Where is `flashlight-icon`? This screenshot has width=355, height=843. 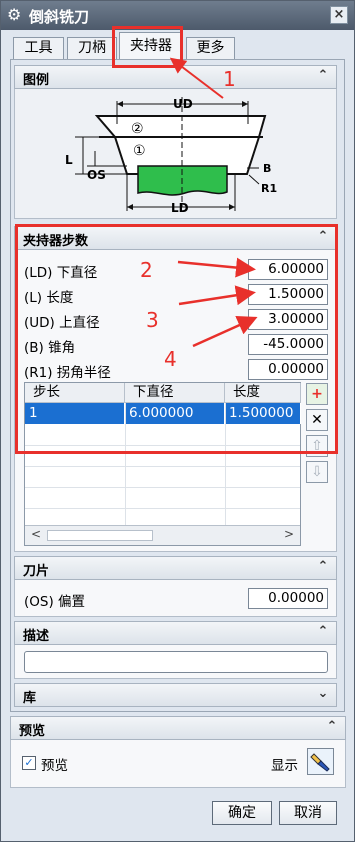
flashlight-icon is located at coordinates (320, 761).